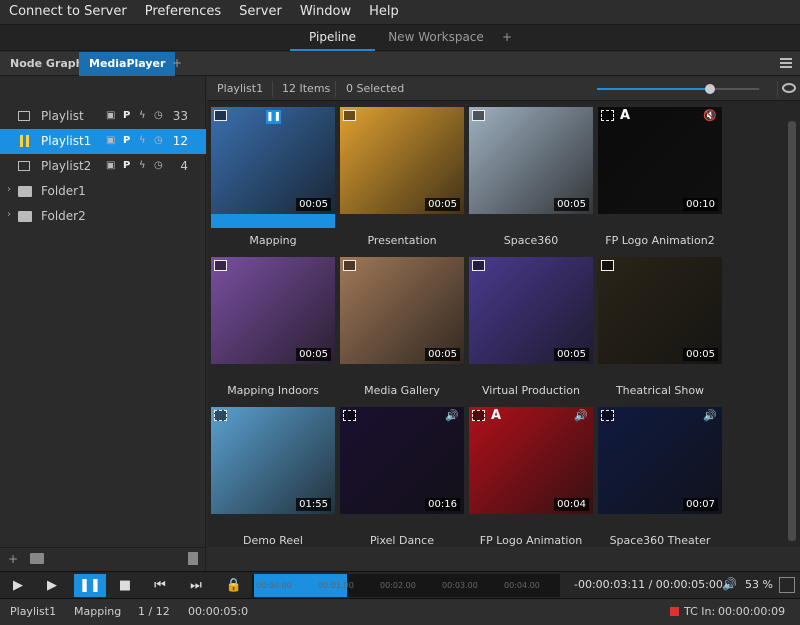 The height and width of the screenshot is (625, 800). What do you see at coordinates (787, 585) in the screenshot?
I see `fullscreen-icon` at bounding box center [787, 585].